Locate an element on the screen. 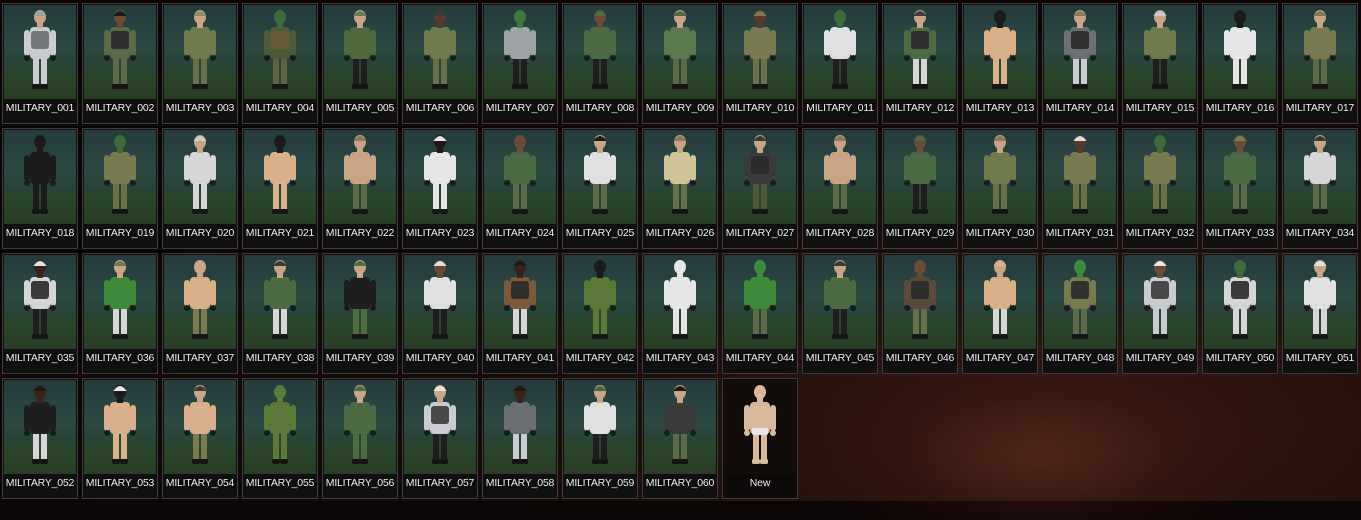  outfit-tile: MILITARY_059 is located at coordinates (600, 438).